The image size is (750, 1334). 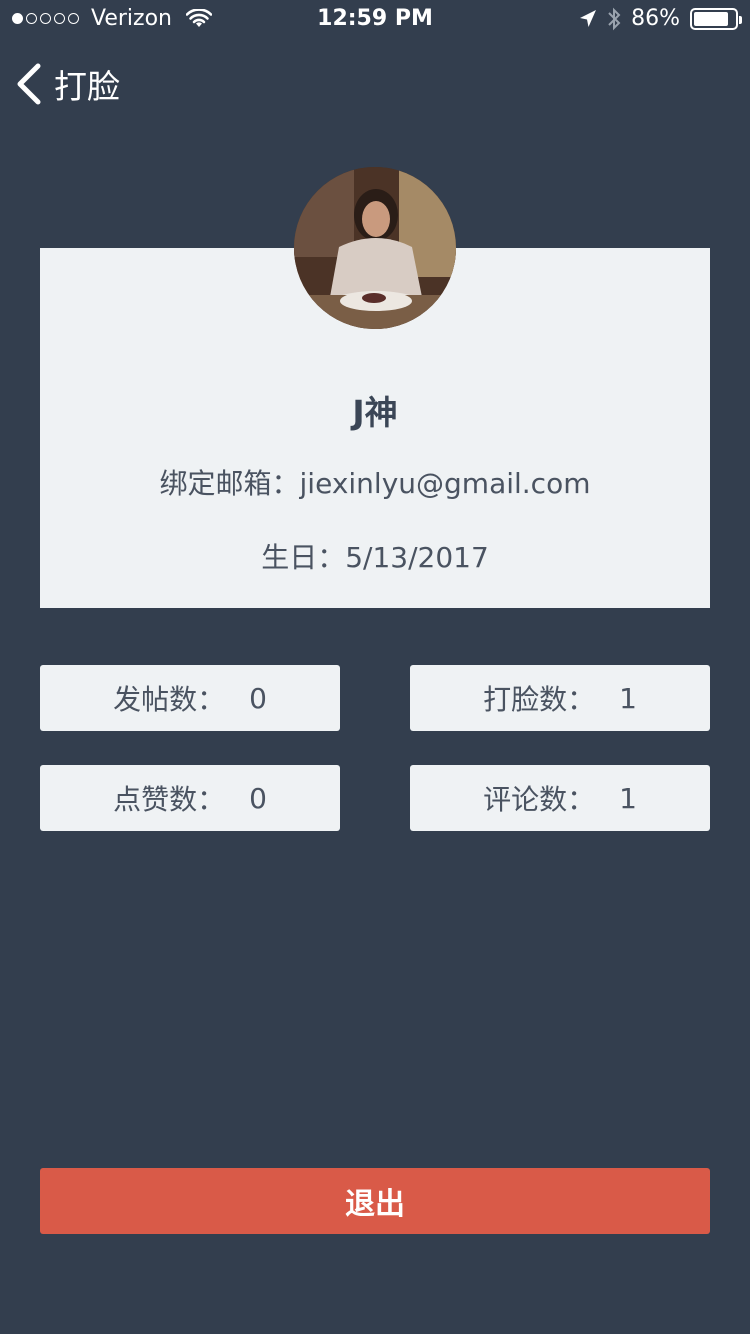 I want to click on logout-button: 退出, so click(x=375, y=1201).